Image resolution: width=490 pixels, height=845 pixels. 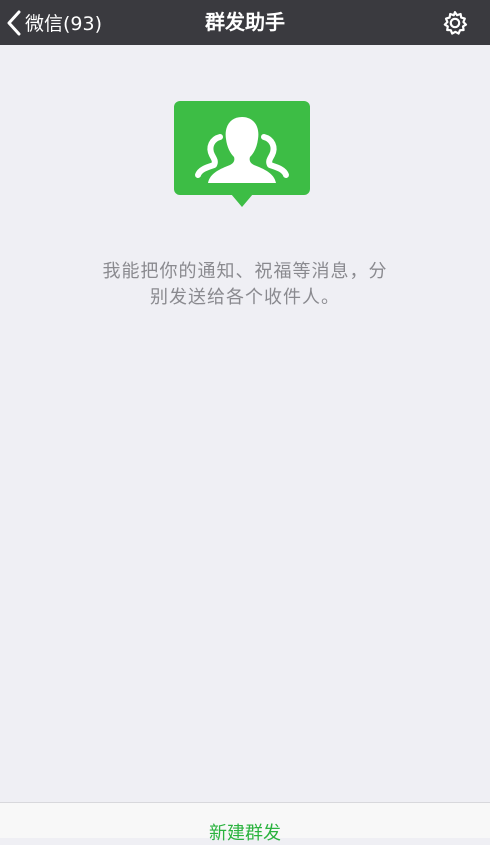 I want to click on settings-button, so click(x=455, y=23).